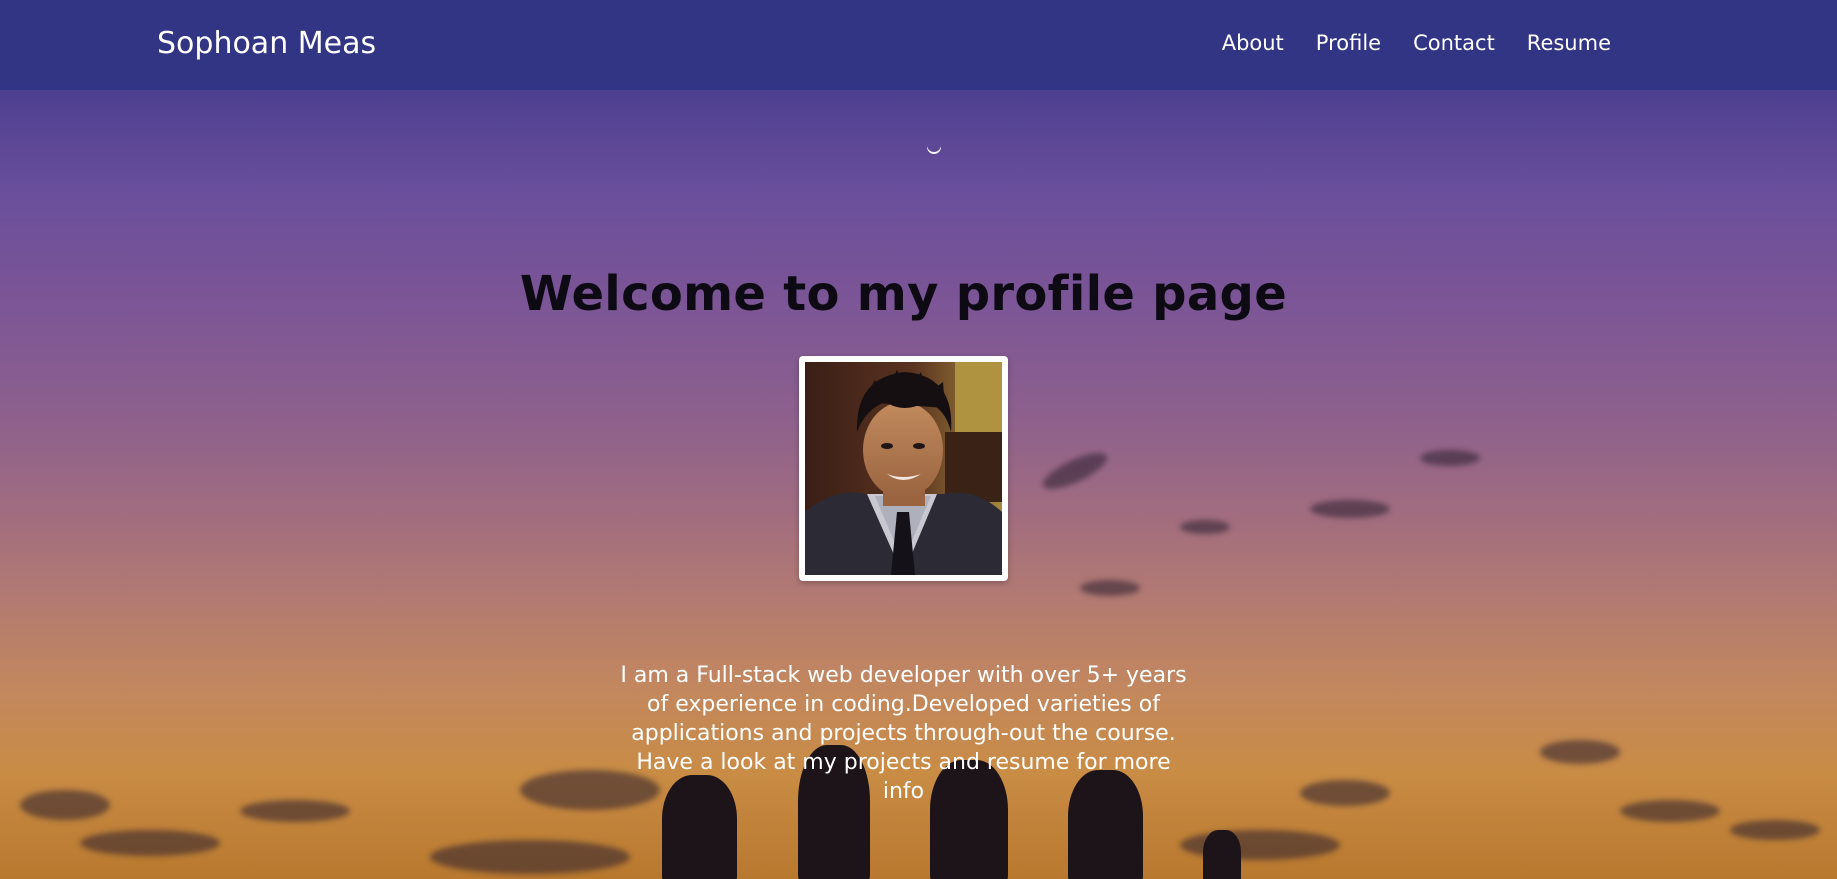 This screenshot has height=879, width=1837. What do you see at coordinates (903, 294) in the screenshot?
I see `page-title: Welcome to my profile page` at bounding box center [903, 294].